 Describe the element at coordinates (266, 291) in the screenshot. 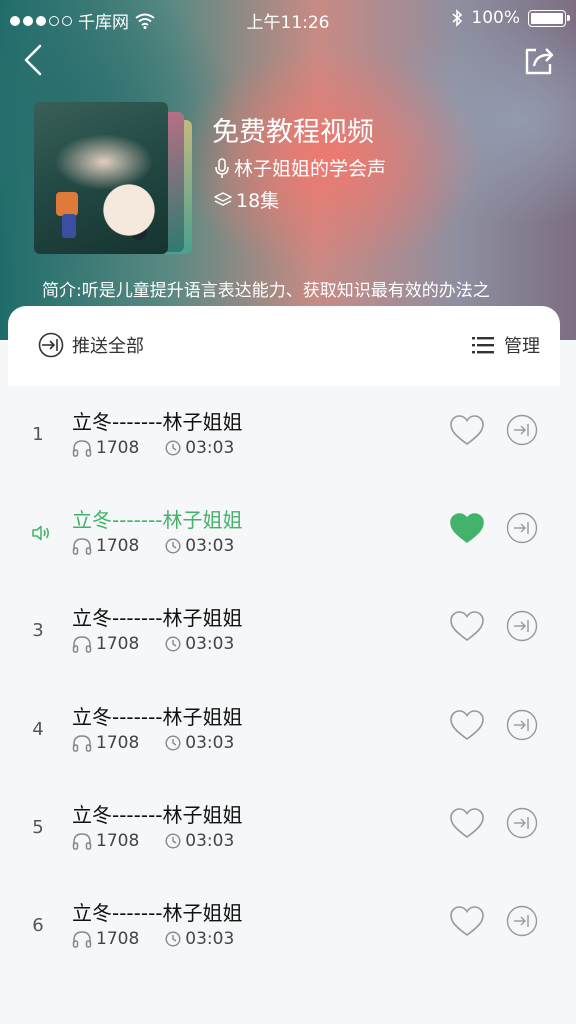

I see `album-intro: 简介:听是儿童提升语言表达能力、获取知识最有效的办法之` at that location.